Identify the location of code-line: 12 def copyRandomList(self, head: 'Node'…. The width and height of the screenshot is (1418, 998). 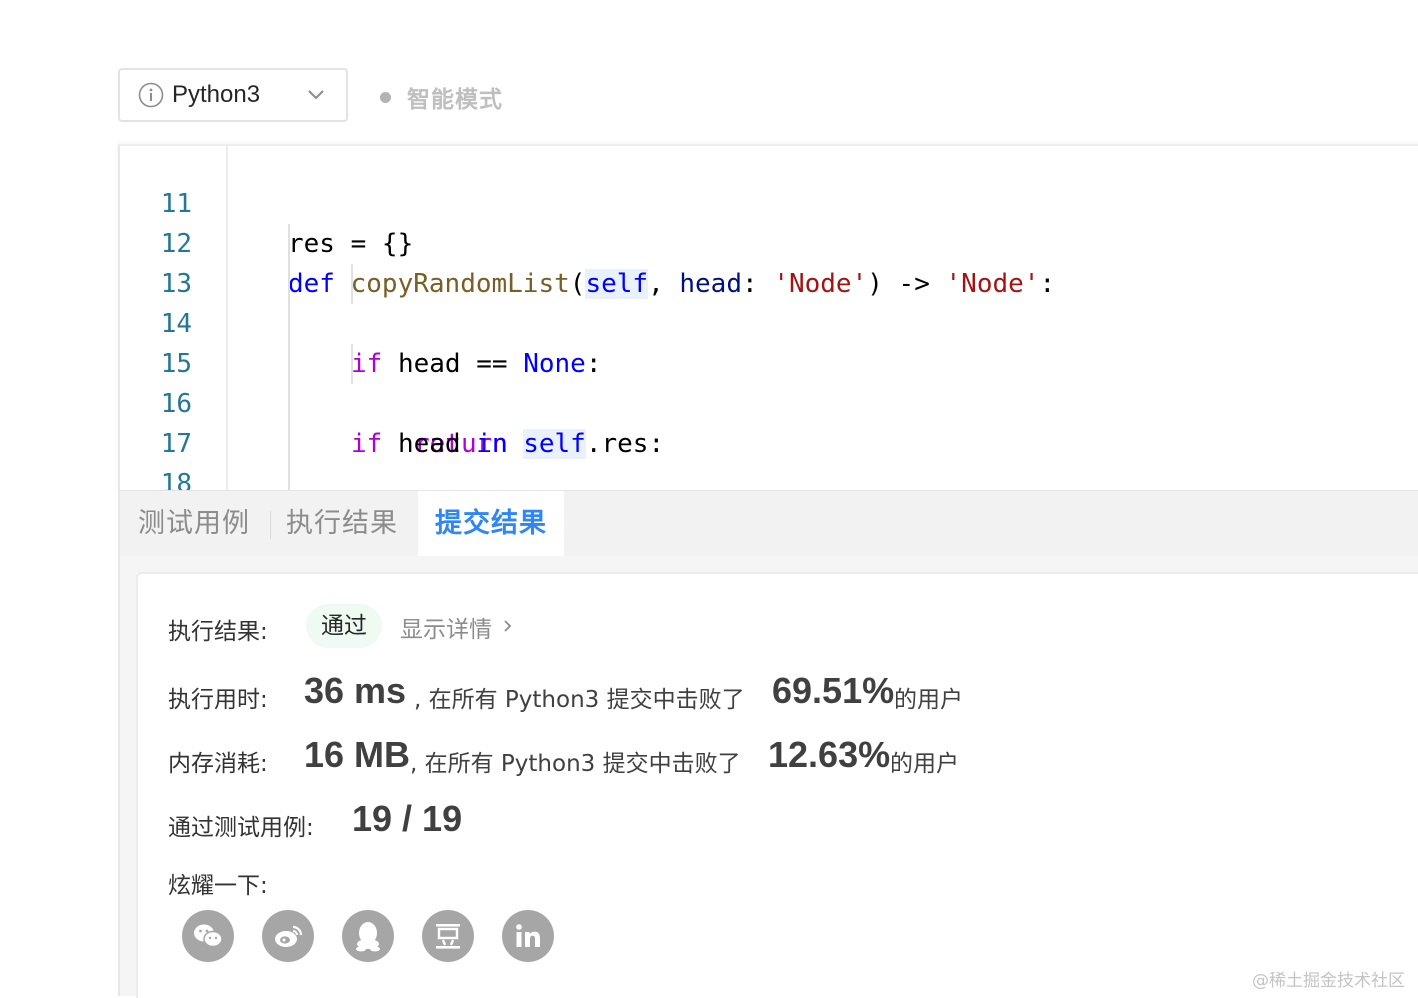
(769, 241).